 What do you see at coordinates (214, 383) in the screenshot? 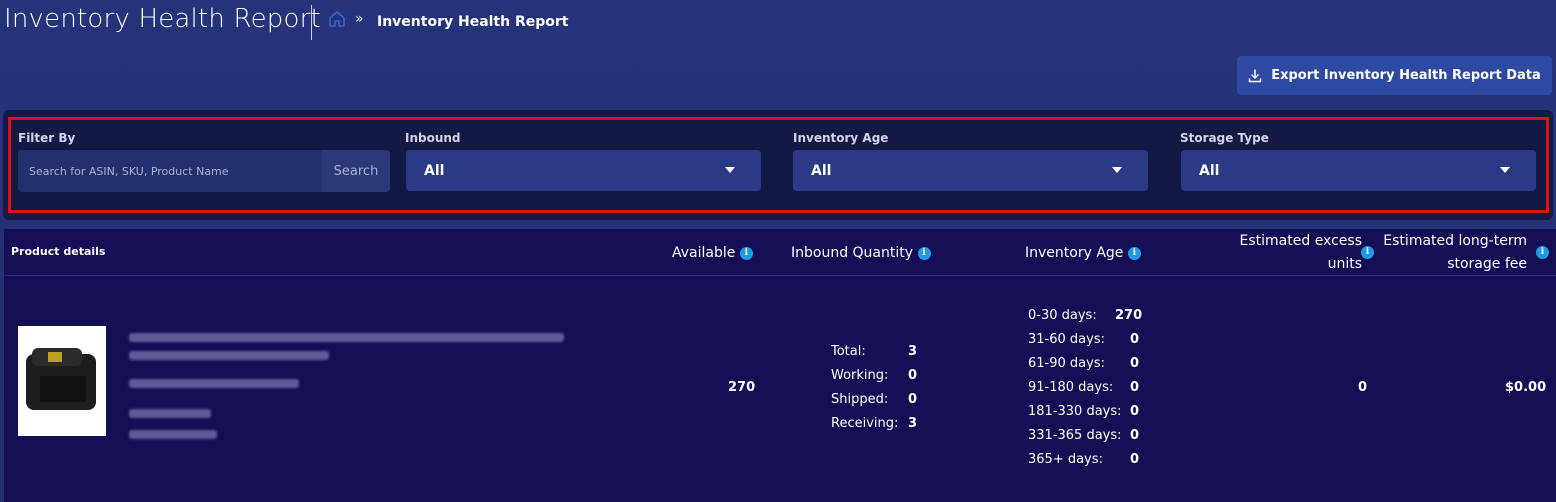
I see `product-asin-redacted` at bounding box center [214, 383].